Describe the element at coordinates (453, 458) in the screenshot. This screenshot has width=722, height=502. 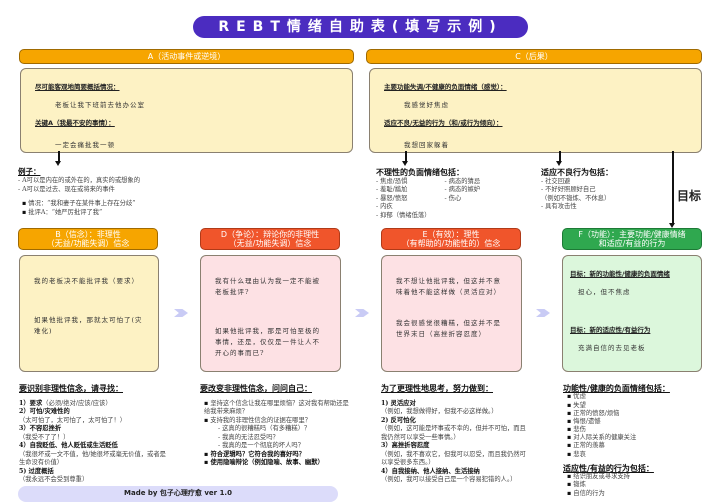
I see `guide-item-desc: （例如，我不喜欢它，但我可以忍受，而且我仍然可以享受很多东西。）` at that location.